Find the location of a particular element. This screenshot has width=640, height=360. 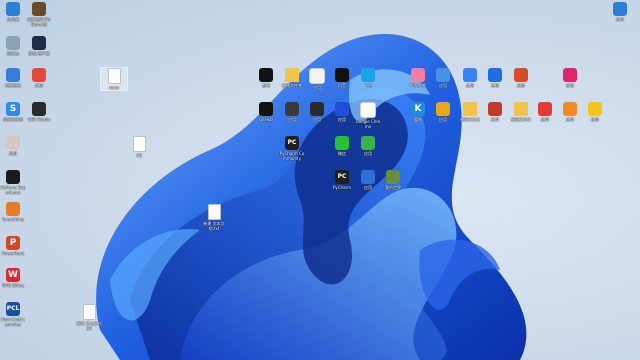

desktop-icon-label: 搜狗浏览器 is located at coordinates (13, 119).